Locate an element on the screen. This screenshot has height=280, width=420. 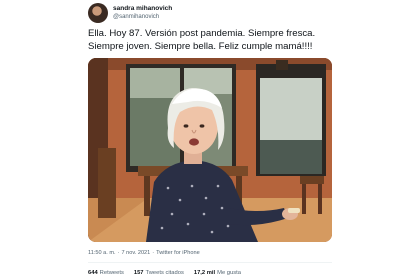
retweets-stat: 644 Retweets is located at coordinates (106, 273).